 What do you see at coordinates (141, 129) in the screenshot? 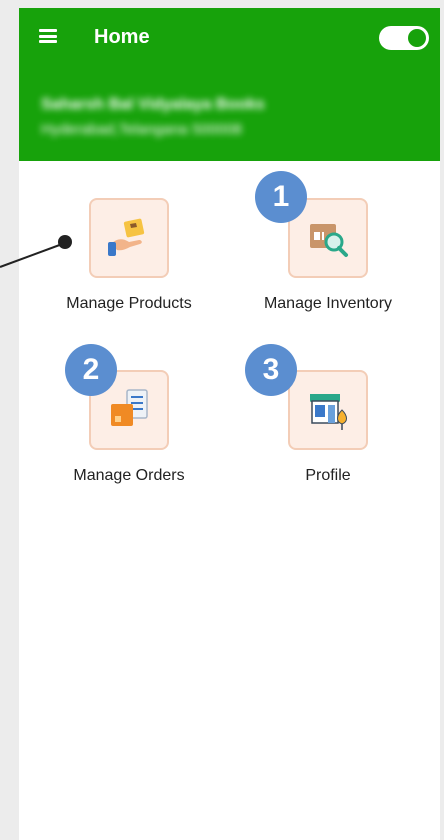
I see `store-address: Hyderabad,Telangana 500008` at bounding box center [141, 129].